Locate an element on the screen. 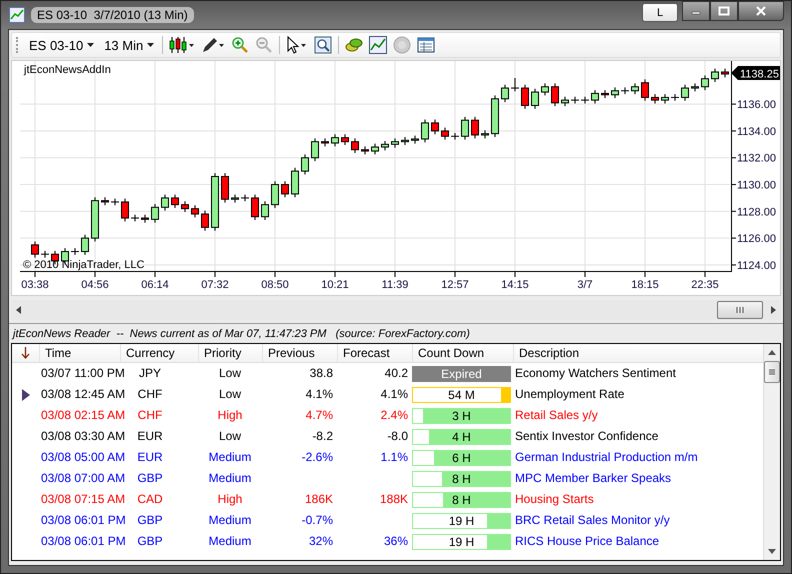  time-label: 12:57 is located at coordinates (455, 285).